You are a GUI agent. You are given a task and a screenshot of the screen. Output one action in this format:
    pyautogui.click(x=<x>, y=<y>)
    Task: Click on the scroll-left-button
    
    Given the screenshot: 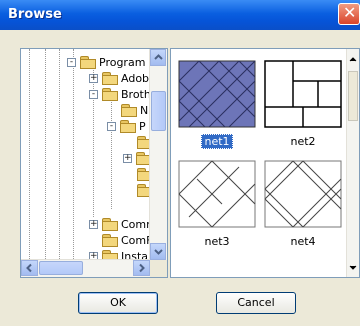 What is the action you would take?
    pyautogui.click(x=29, y=268)
    